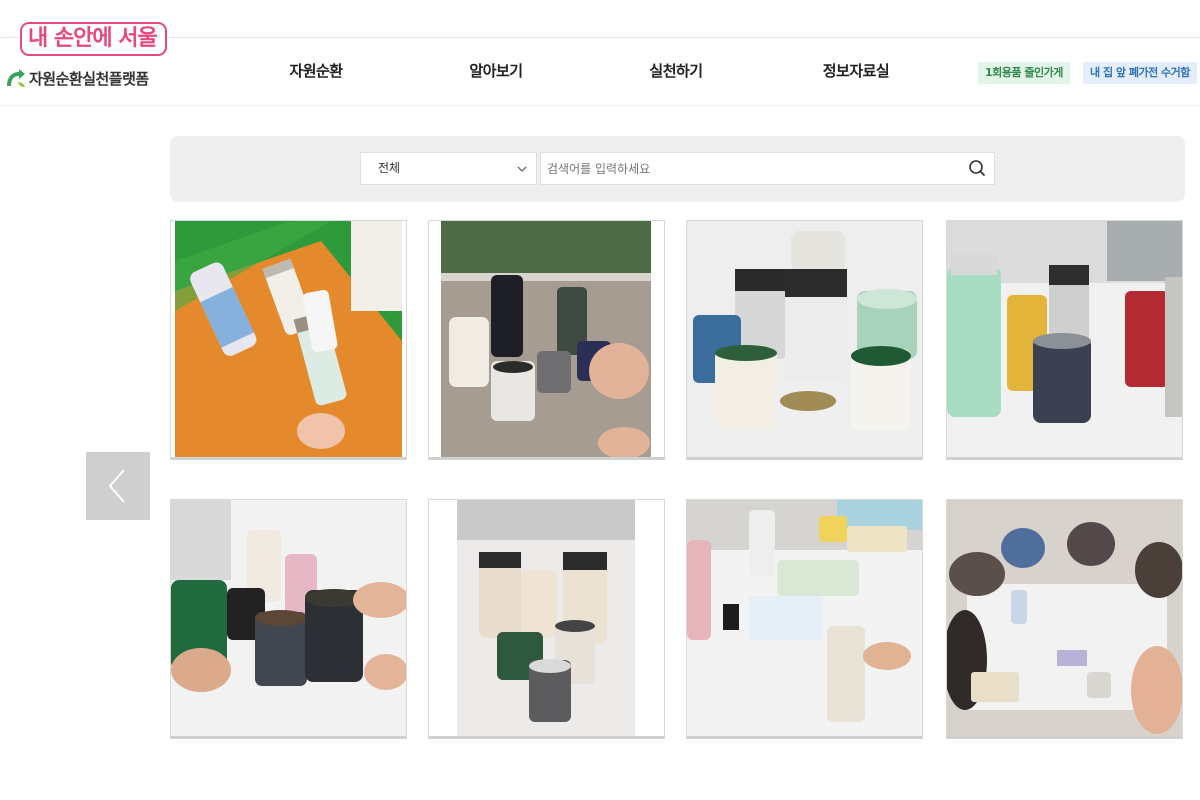 Image resolution: width=1200 pixels, height=800 pixels. I want to click on nav-item-resources: 정보자료실, so click(856, 70).